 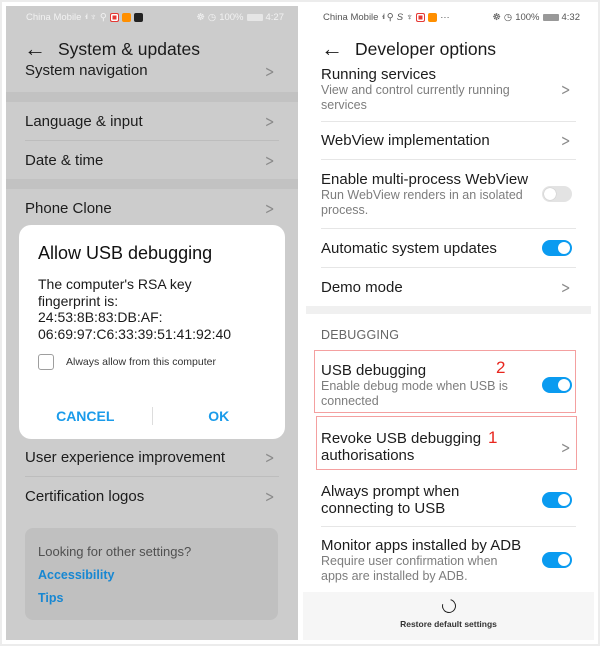 I want to click on accessibility-link: Accessibility, so click(x=158, y=575).